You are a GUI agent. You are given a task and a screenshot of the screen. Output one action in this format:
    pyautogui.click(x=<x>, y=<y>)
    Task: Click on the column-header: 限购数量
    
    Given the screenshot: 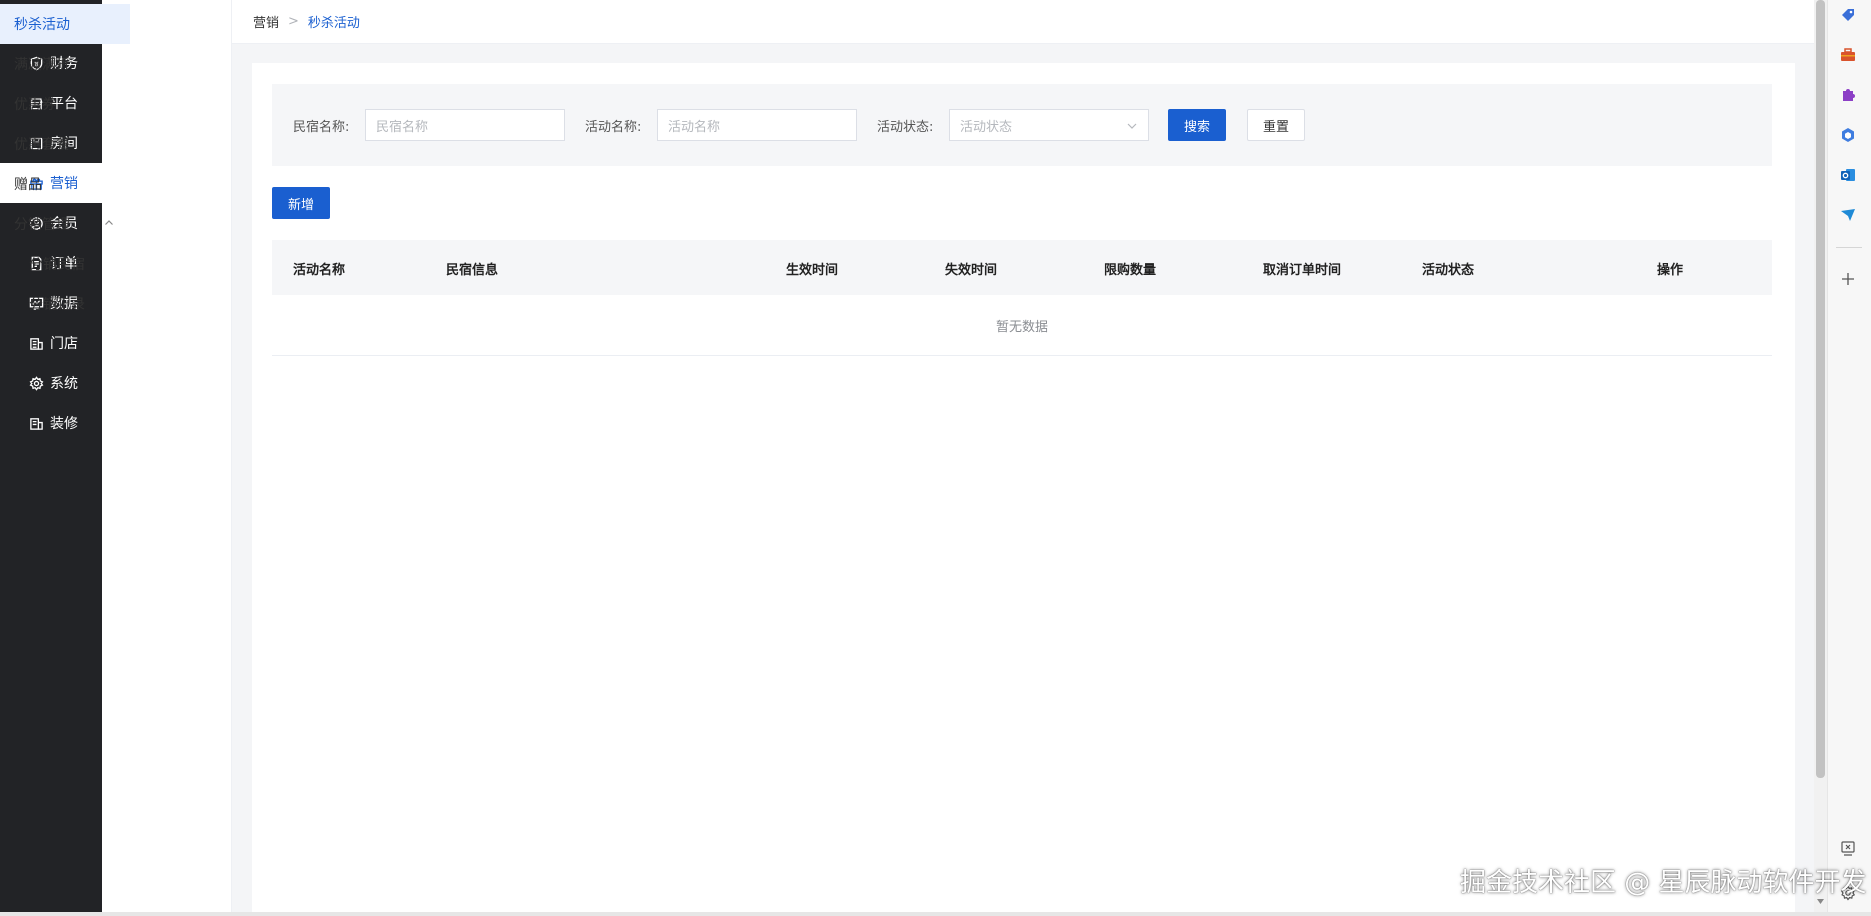 What is the action you would take?
    pyautogui.click(x=1130, y=270)
    